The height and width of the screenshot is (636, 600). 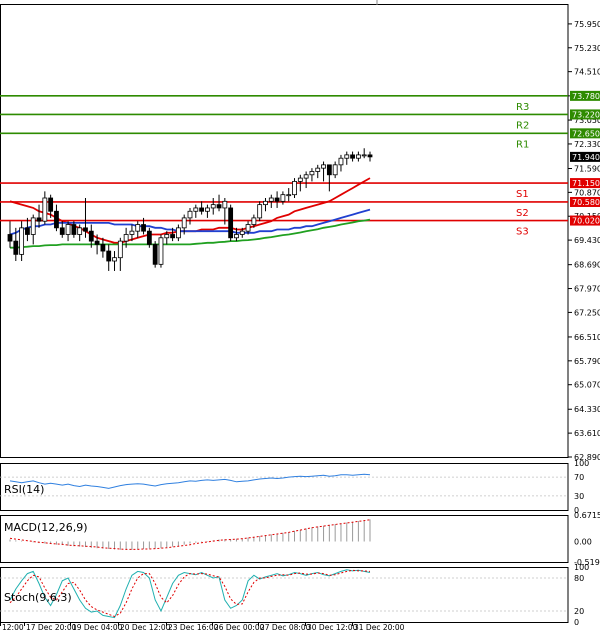 What do you see at coordinates (190, 481) in the screenshot?
I see `rsi-line` at bounding box center [190, 481].